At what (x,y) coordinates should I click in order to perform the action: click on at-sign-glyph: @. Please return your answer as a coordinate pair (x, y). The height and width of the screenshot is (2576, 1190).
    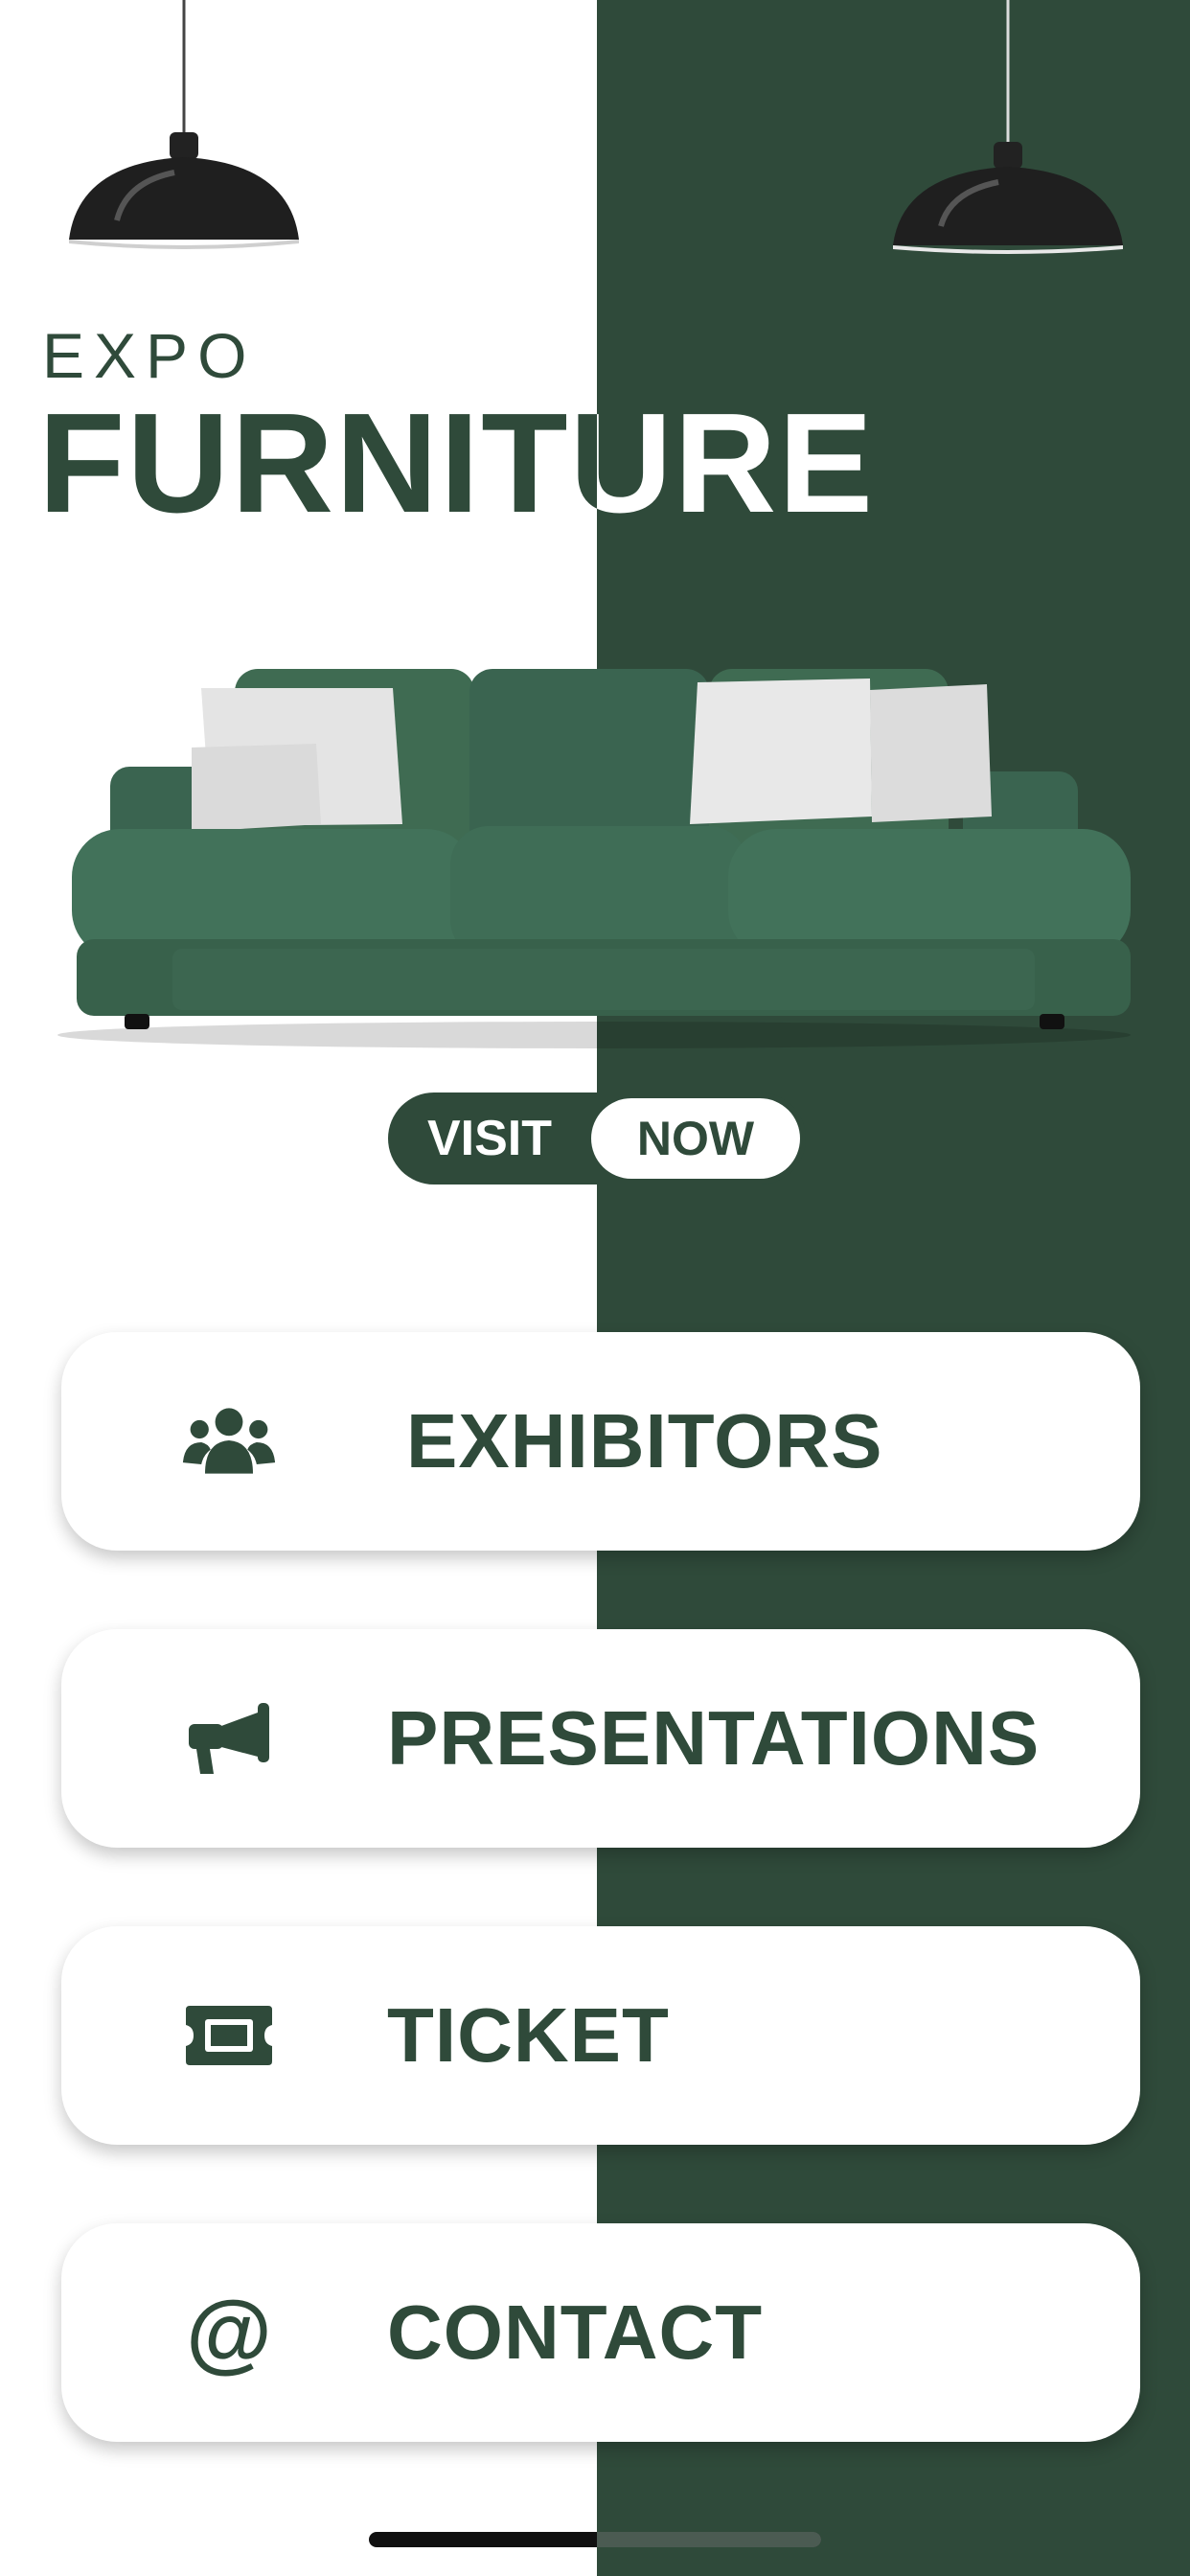
    Looking at the image, I should click on (229, 2332).